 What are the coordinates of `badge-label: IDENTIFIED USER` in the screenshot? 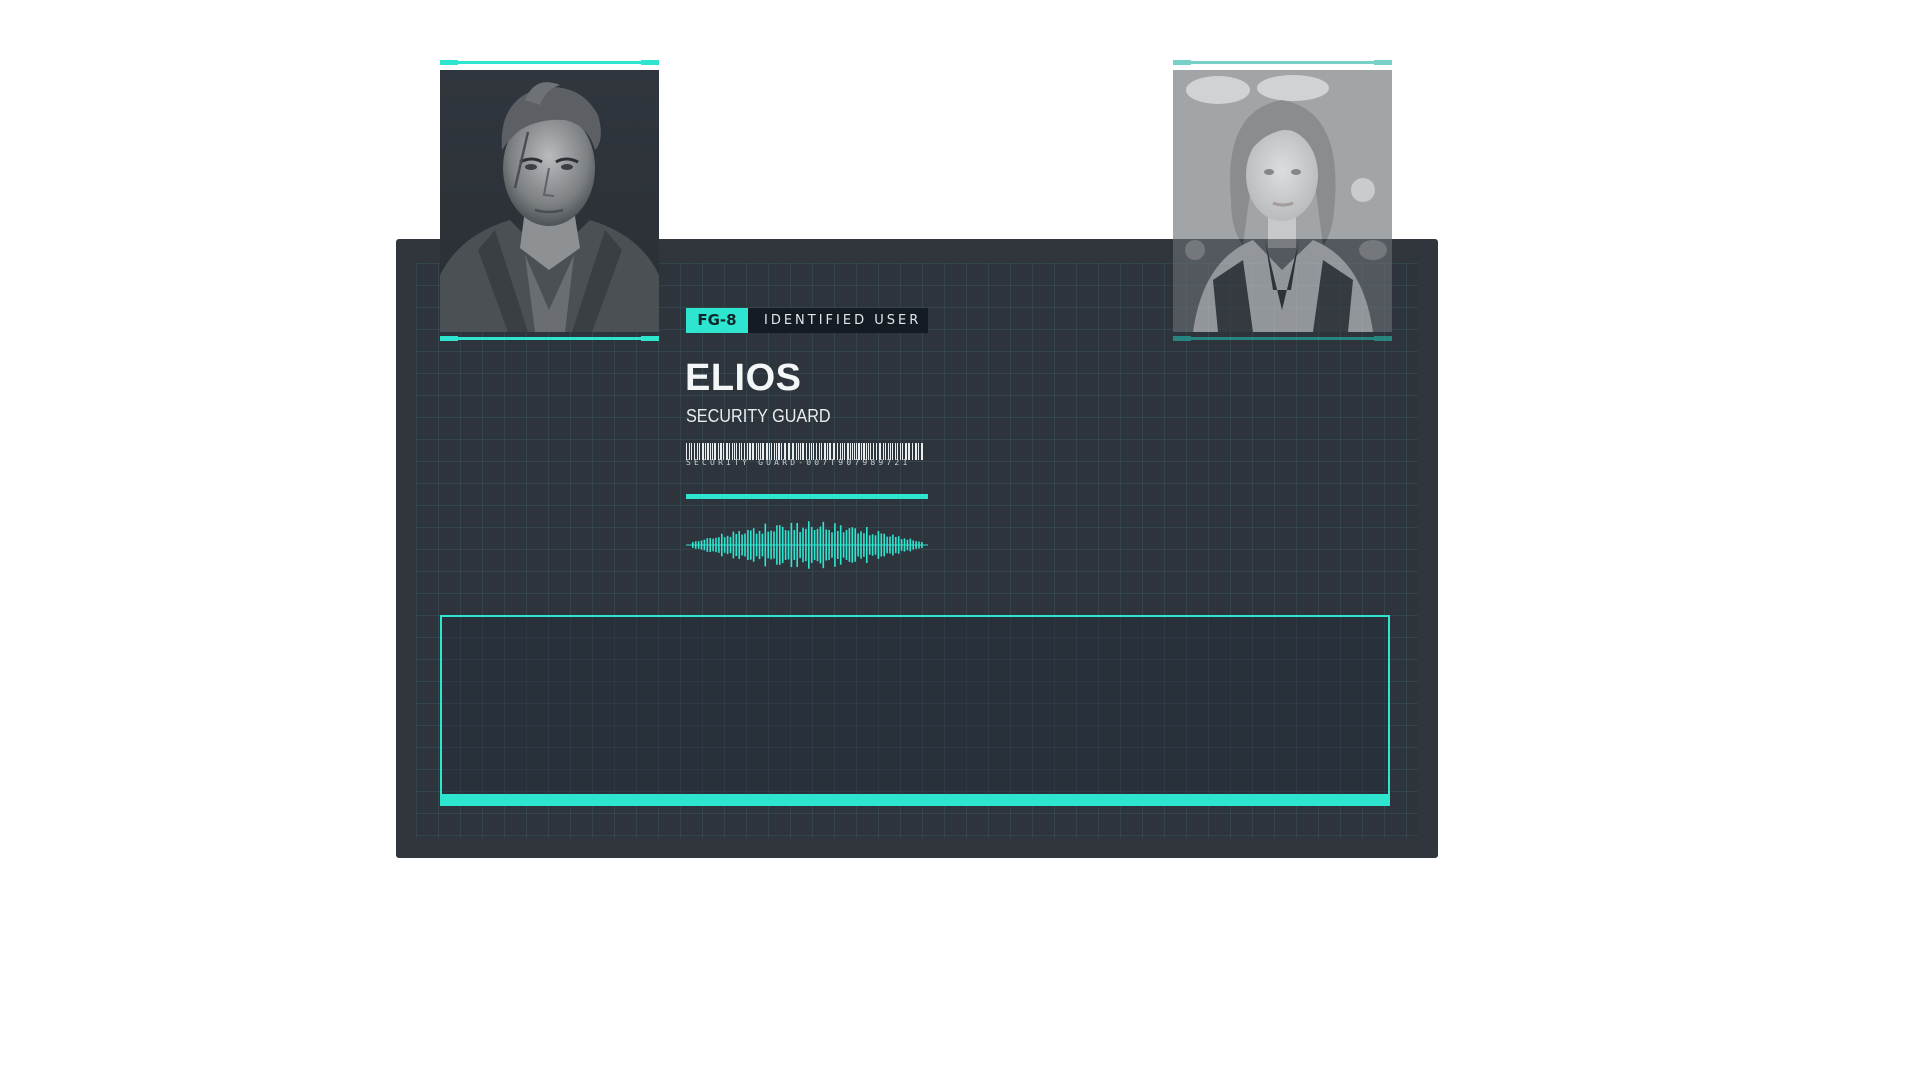 It's located at (838, 320).